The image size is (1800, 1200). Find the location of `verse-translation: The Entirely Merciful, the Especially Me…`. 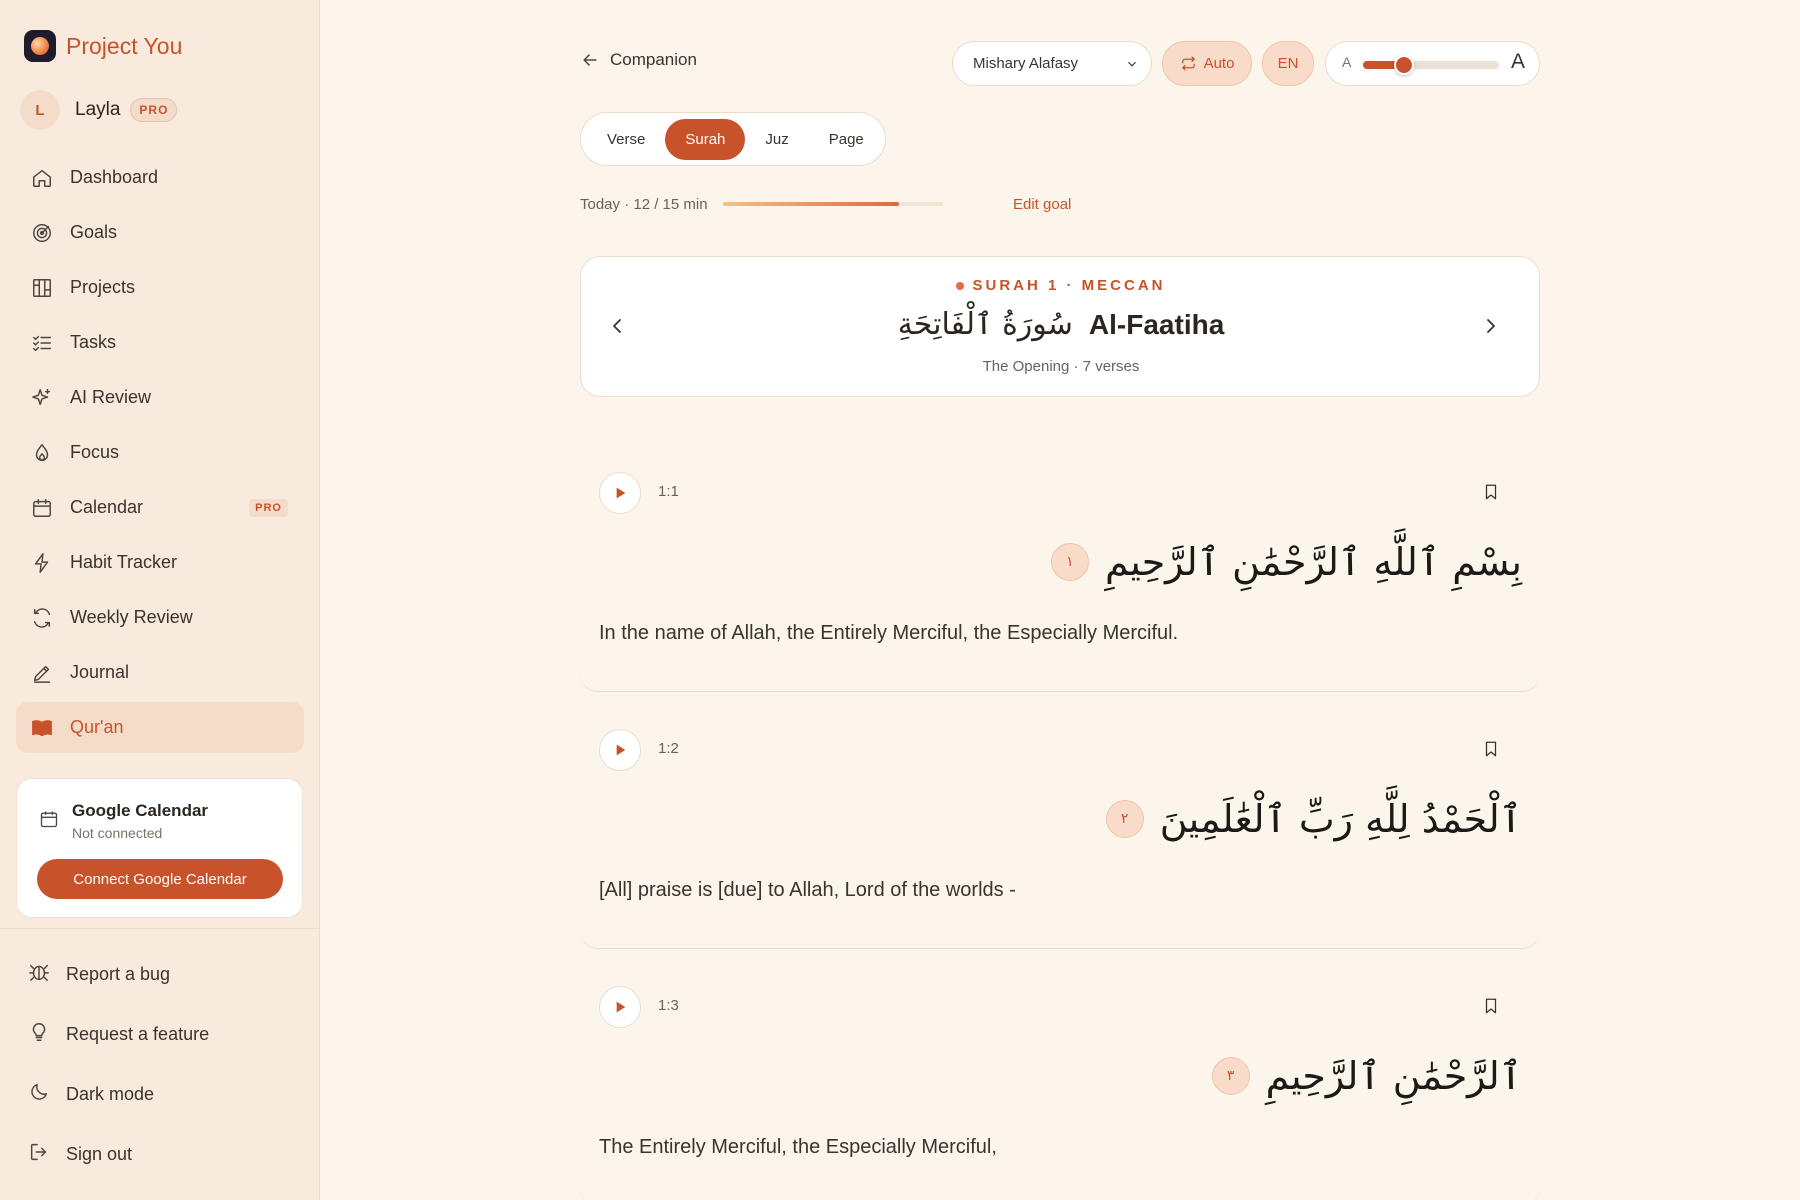

verse-translation: The Entirely Merciful, the Especially Me… is located at coordinates (798, 1147).